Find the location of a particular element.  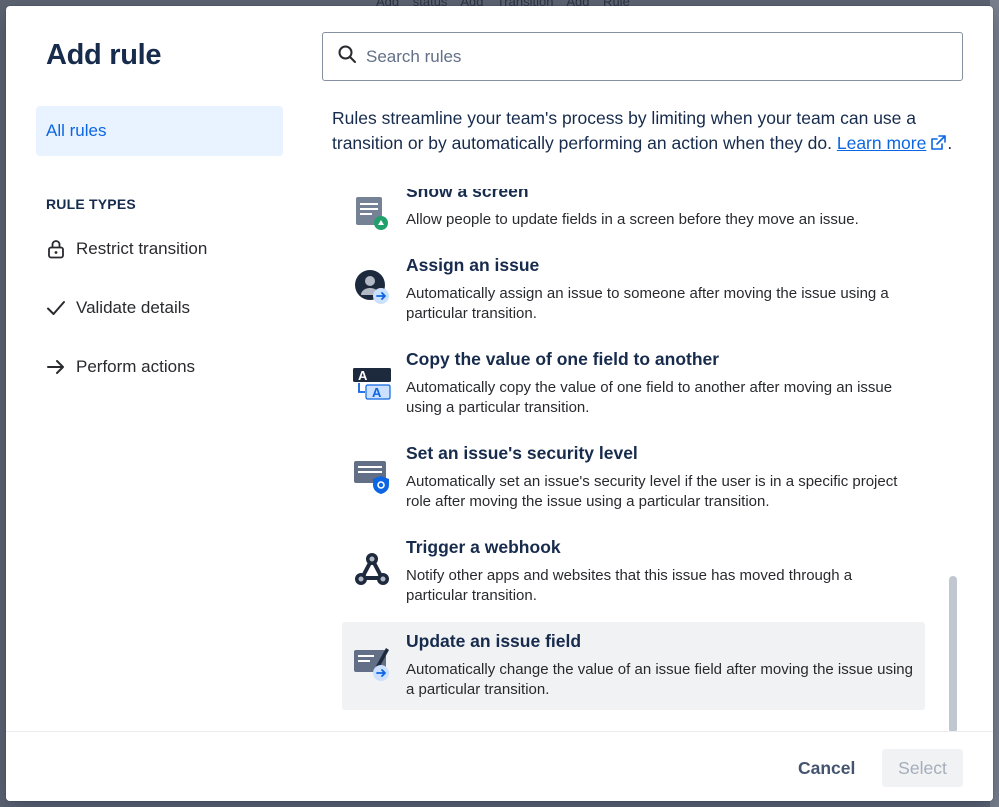

rule-title: Copy the value of one field to another is located at coordinates (563, 359).